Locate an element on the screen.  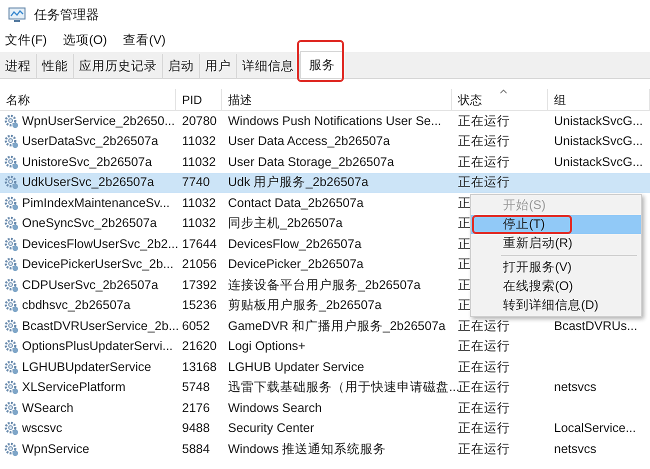
table-cell: User Data Access_2b26507a is located at coordinates (309, 141).